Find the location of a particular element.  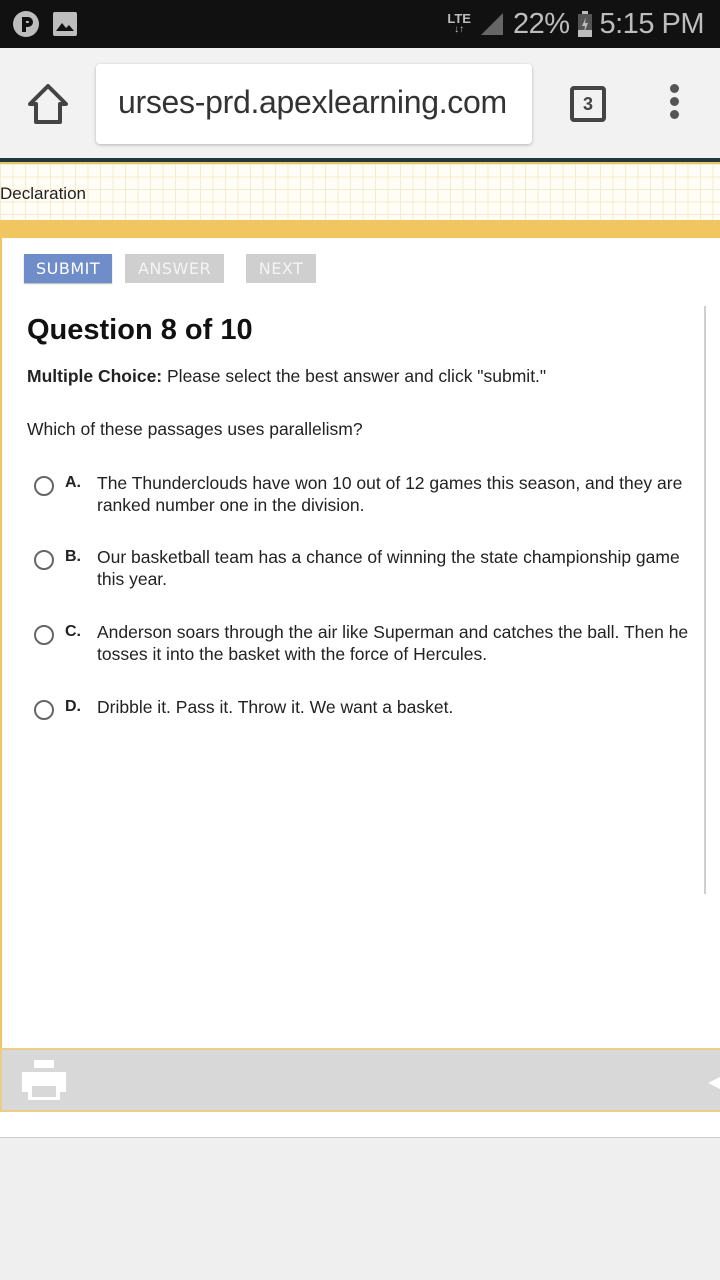

banner-strip is located at coordinates (360, 229).